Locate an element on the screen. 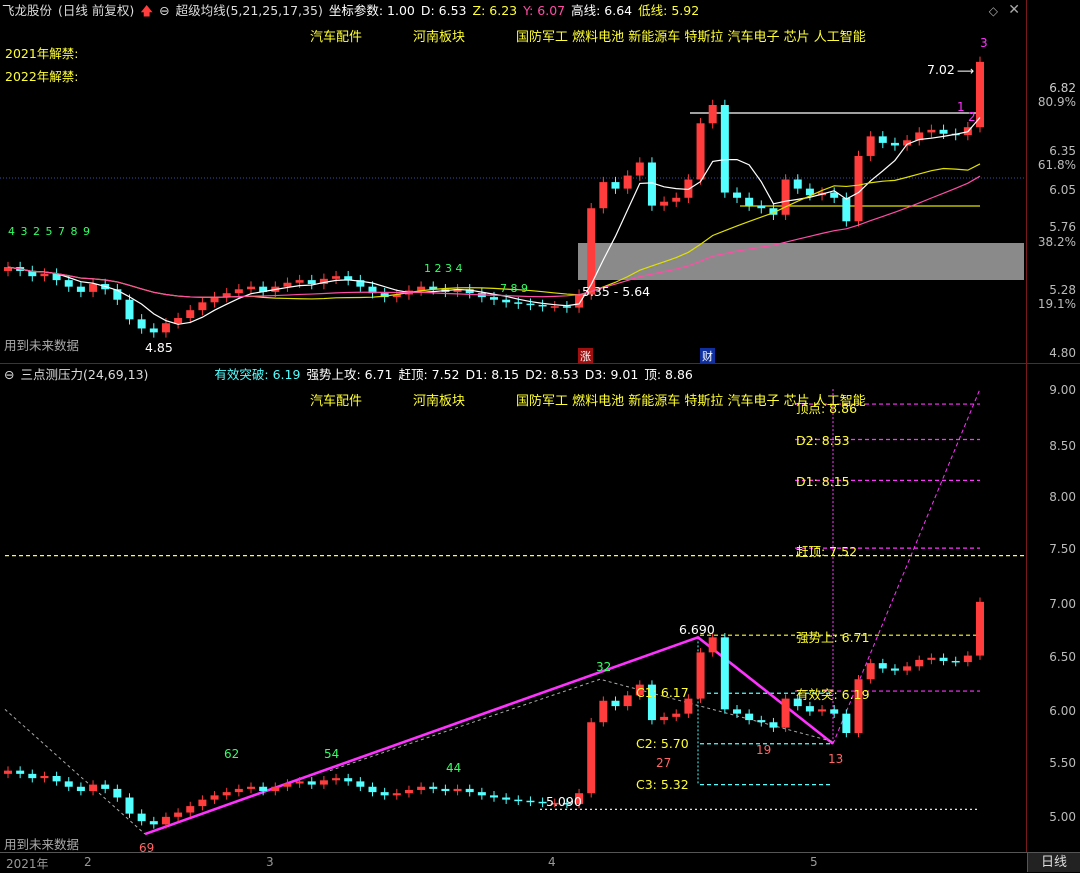 The height and width of the screenshot is (873, 1080). limit-up-tag: 涨 is located at coordinates (585, 356).